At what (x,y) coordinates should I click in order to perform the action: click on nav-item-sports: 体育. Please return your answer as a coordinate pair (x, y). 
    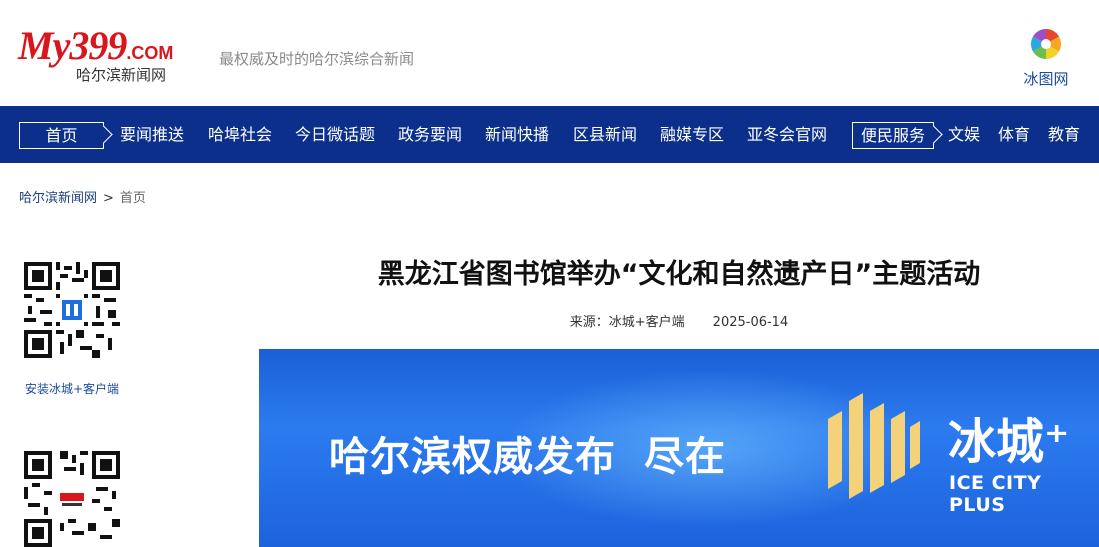
    Looking at the image, I should click on (1014, 134).